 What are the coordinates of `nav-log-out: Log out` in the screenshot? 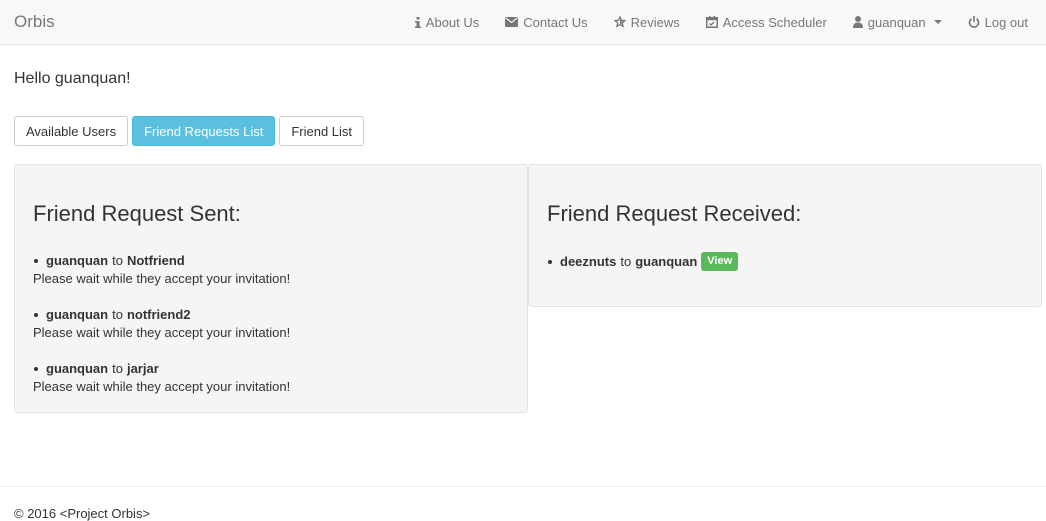 It's located at (1000, 22).